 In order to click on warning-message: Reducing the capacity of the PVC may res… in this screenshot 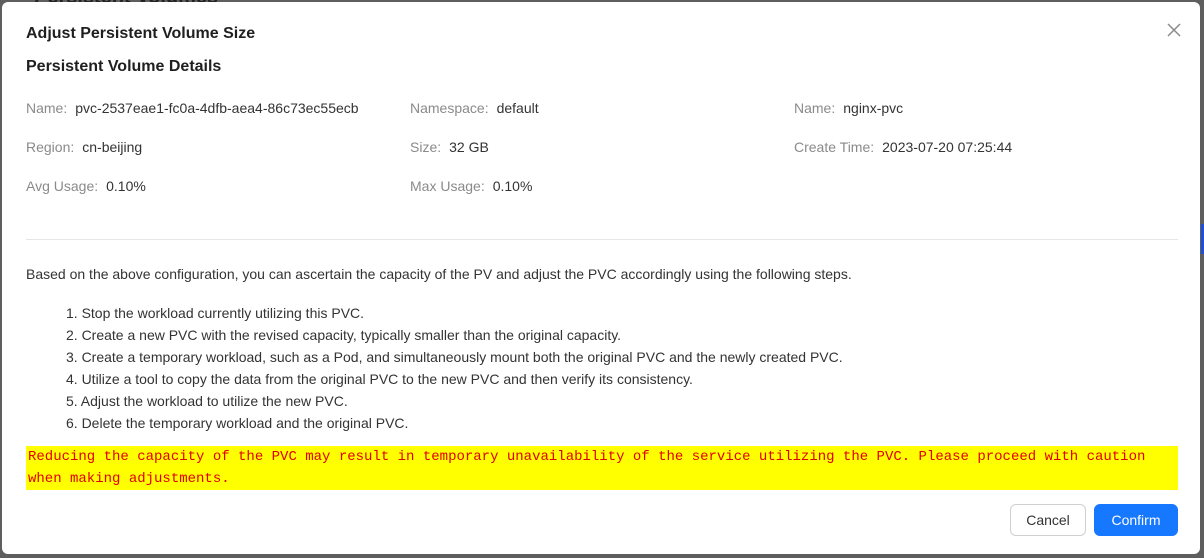, I will do `click(602, 468)`.